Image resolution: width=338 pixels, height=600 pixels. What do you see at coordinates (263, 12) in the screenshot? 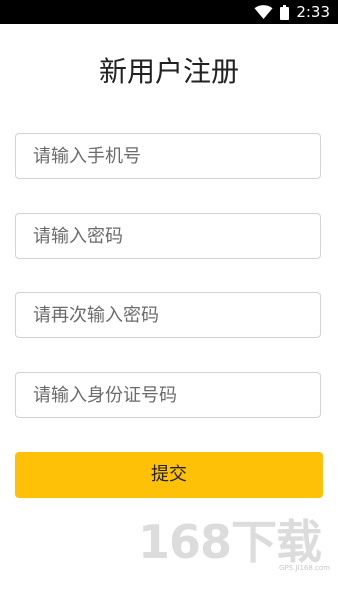
I see `wifi-icon` at bounding box center [263, 12].